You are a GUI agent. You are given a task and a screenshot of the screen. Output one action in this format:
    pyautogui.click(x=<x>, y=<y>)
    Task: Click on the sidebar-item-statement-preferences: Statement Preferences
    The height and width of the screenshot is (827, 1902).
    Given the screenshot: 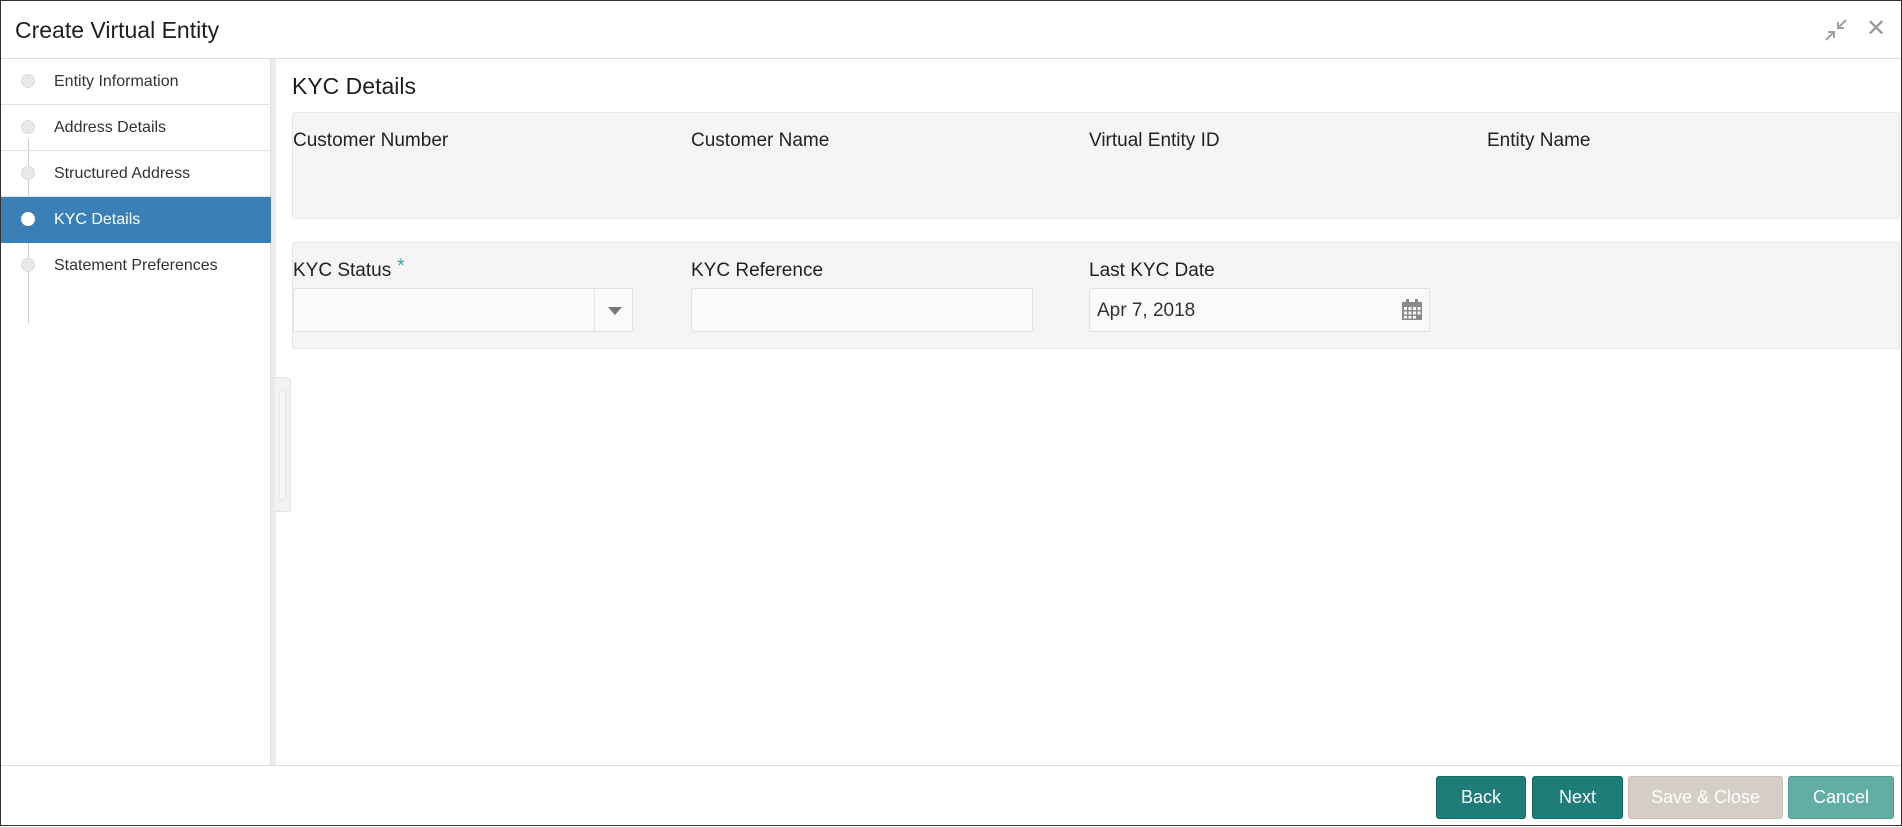 What is the action you would take?
    pyautogui.click(x=136, y=266)
    